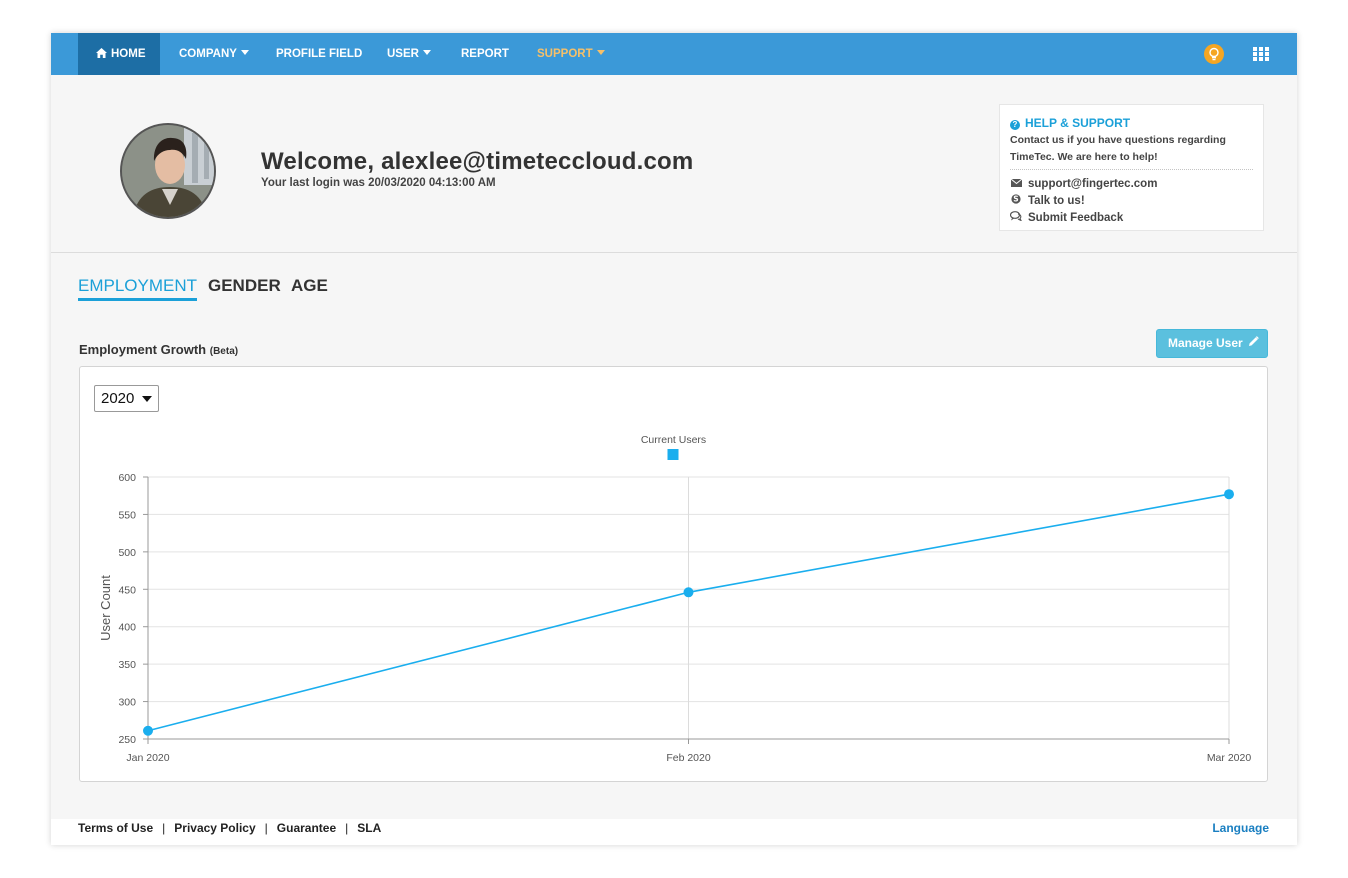 This screenshot has width=1348, height=878. I want to click on support-email-text: support@fingertec.com, so click(1093, 184).